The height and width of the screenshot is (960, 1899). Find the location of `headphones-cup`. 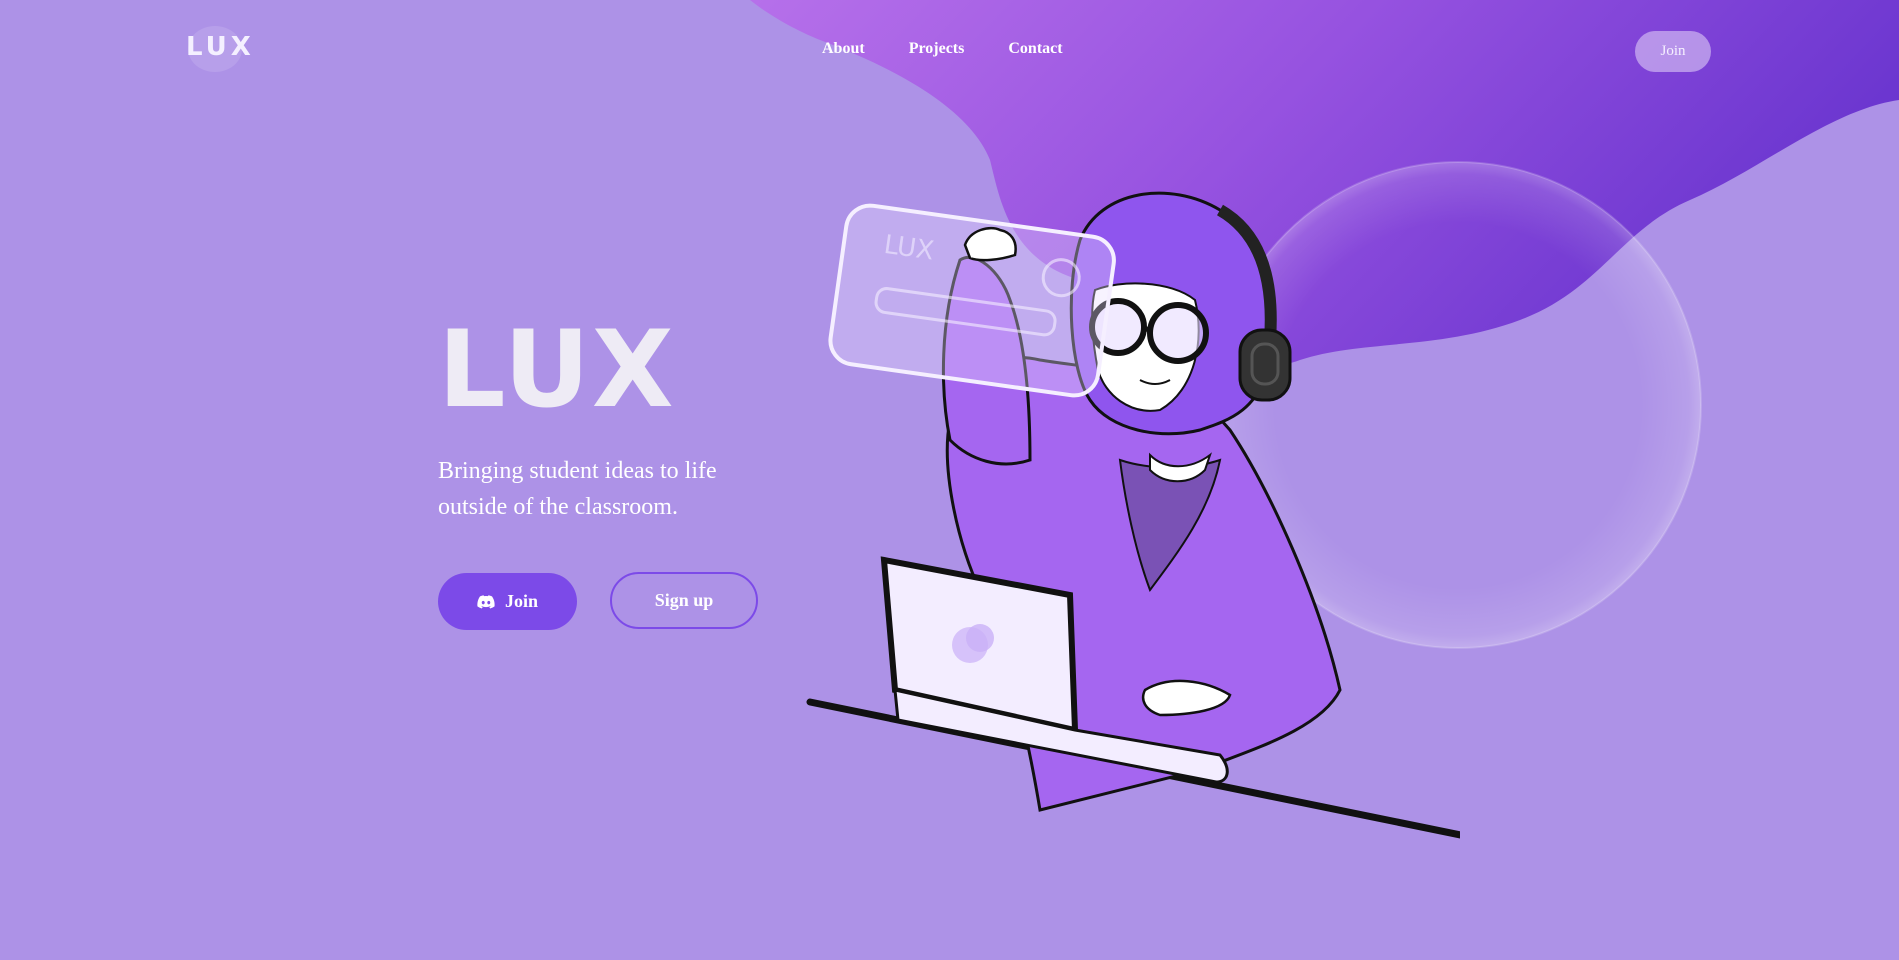

headphones-cup is located at coordinates (1265, 365).